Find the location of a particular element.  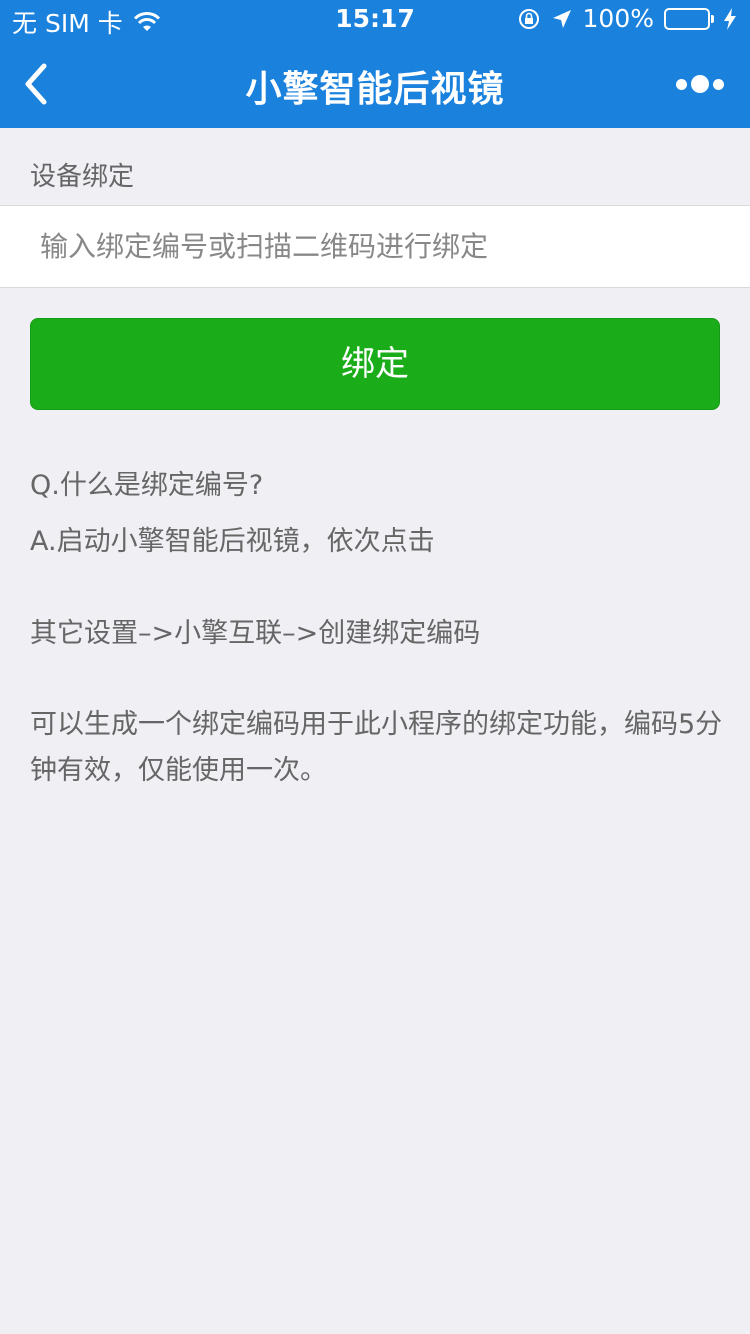

section-label-device-binding: 设备绑定 is located at coordinates (82, 177).